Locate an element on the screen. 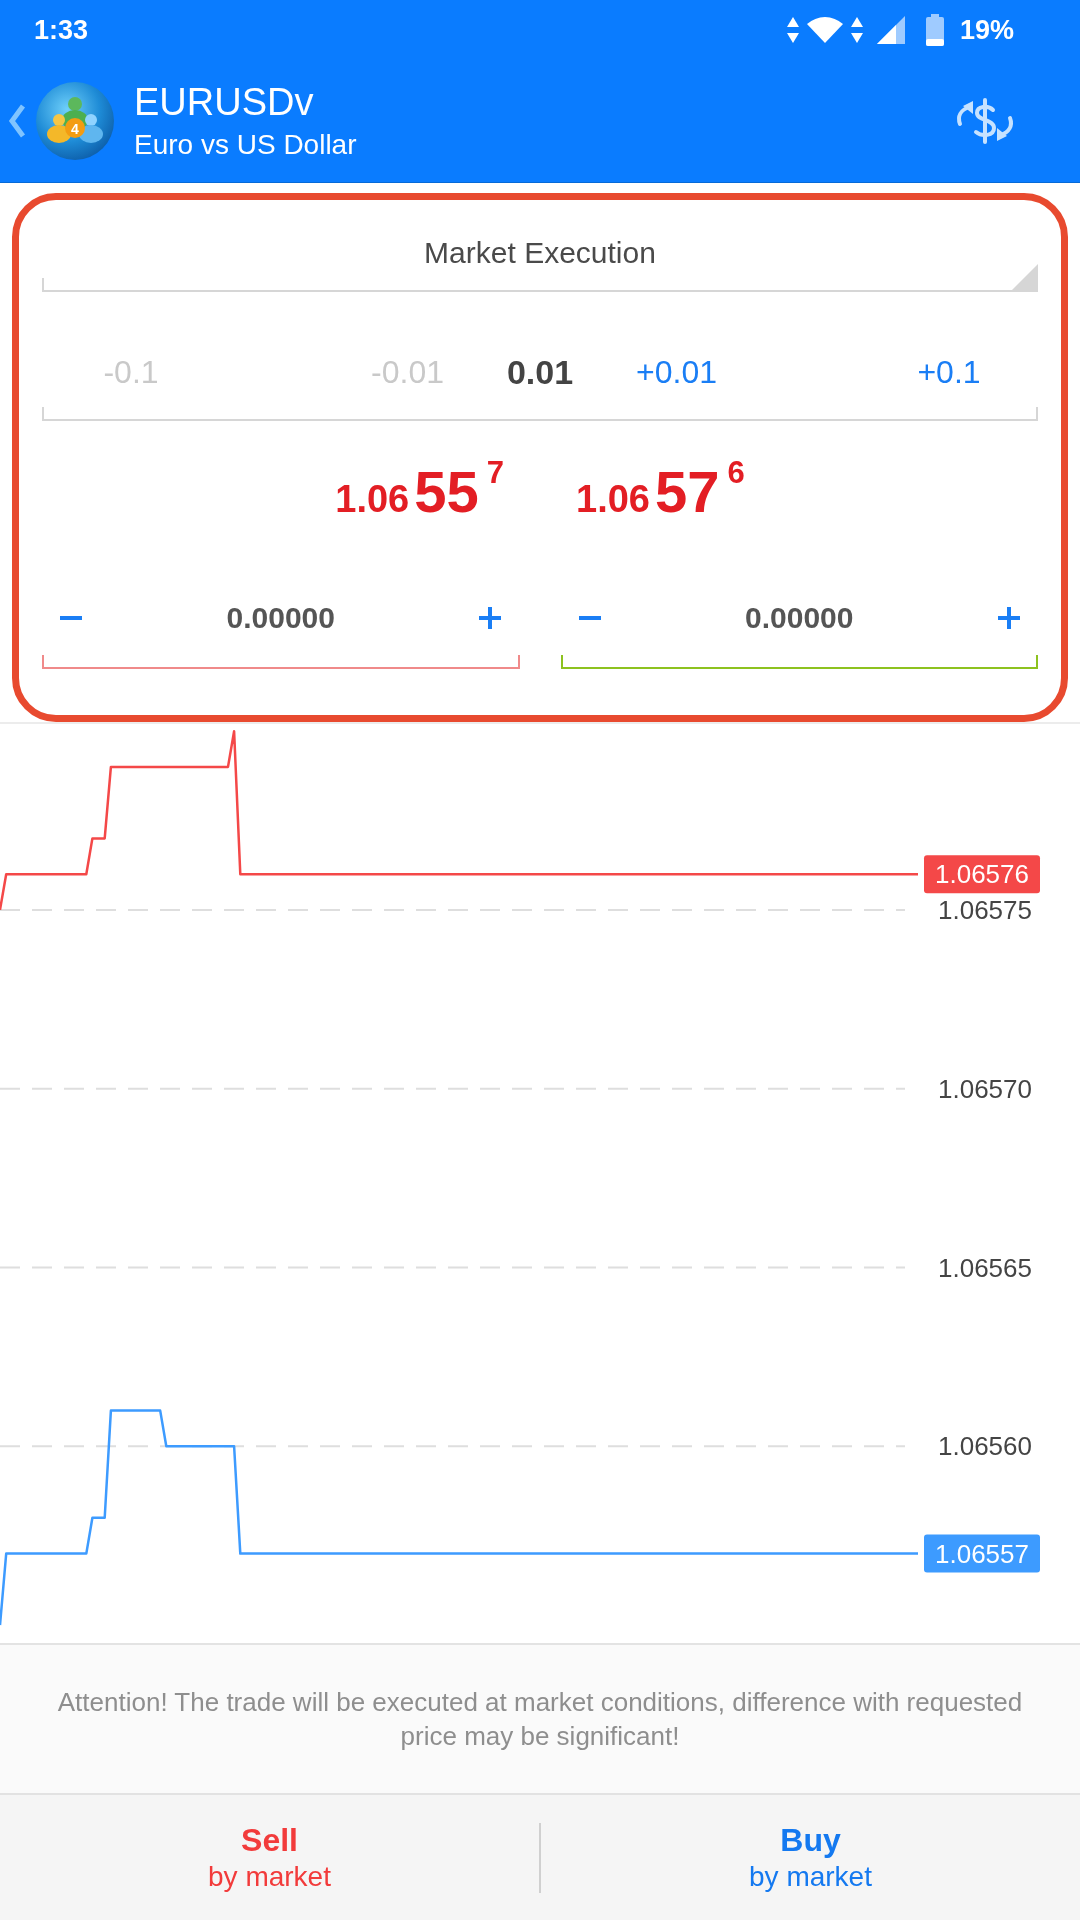 The height and width of the screenshot is (1920, 1080). buy-button: Buy by market is located at coordinates (810, 1857).